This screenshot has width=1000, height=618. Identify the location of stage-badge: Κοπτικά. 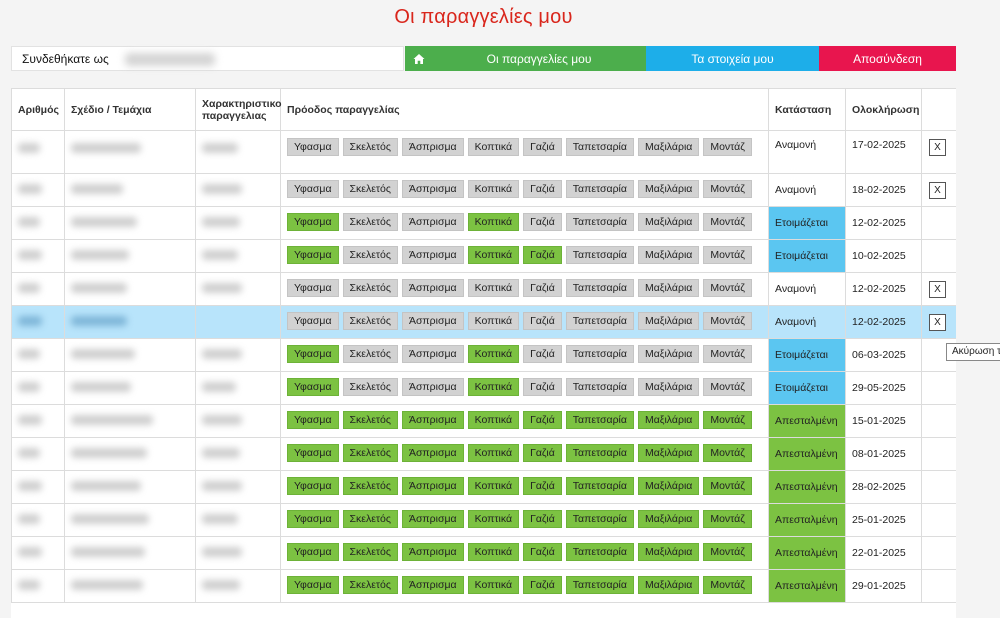
(493, 387).